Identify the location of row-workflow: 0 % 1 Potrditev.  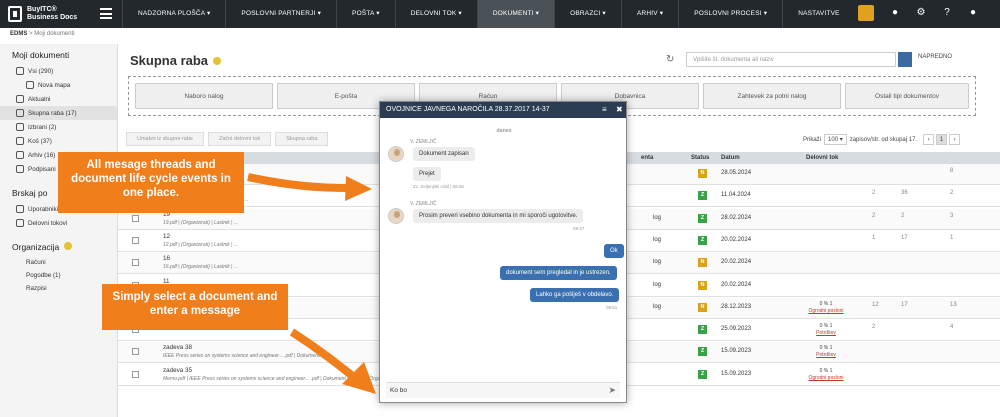
(826, 330).